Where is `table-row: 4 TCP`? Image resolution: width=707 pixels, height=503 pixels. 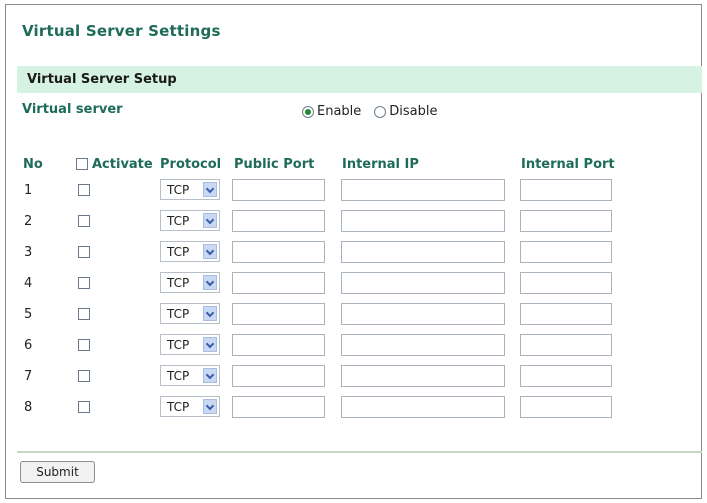
table-row: 4 TCP is located at coordinates (354, 283).